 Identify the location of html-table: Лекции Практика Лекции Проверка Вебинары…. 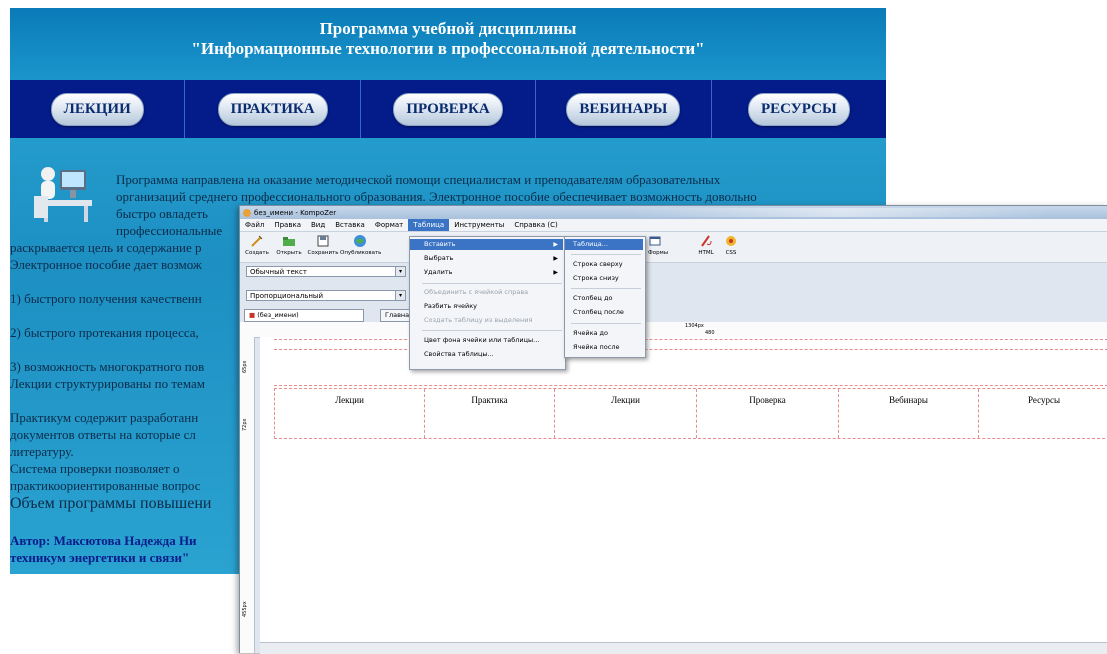
(690, 413).